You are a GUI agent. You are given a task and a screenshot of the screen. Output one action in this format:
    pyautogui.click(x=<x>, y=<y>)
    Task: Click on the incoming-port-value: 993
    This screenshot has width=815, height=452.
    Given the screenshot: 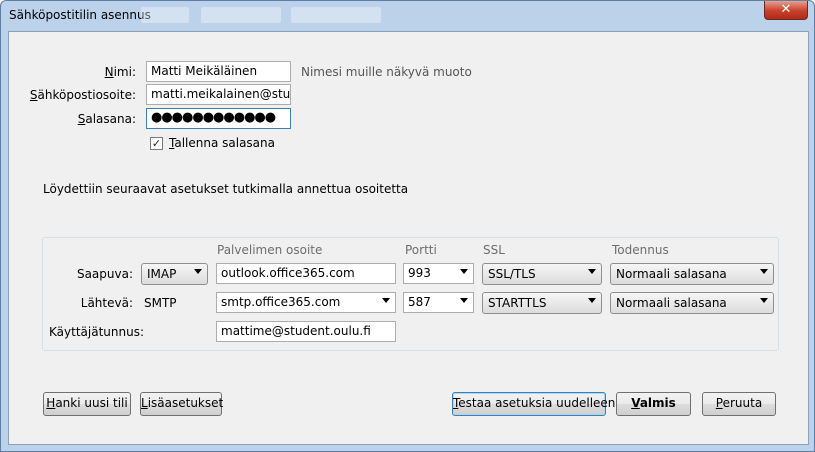 What is the action you would take?
    pyautogui.click(x=419, y=273)
    